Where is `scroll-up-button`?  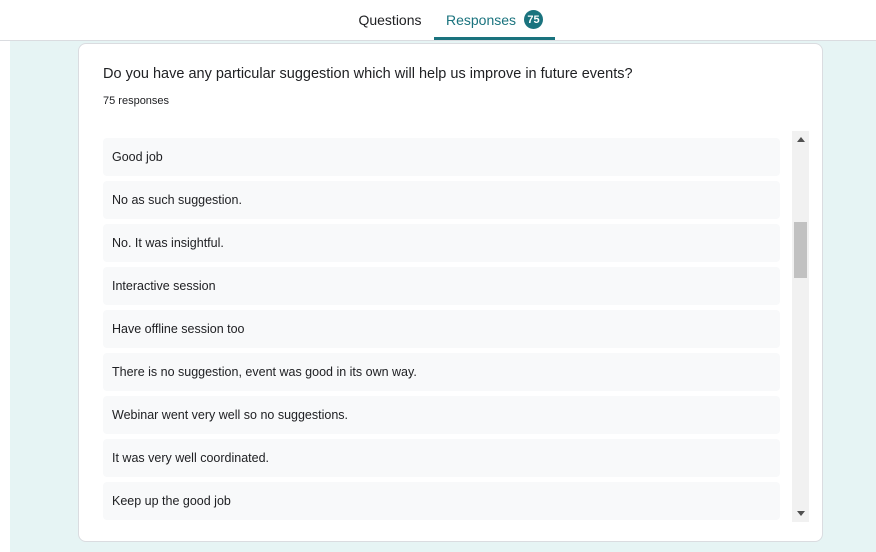 scroll-up-button is located at coordinates (800, 139).